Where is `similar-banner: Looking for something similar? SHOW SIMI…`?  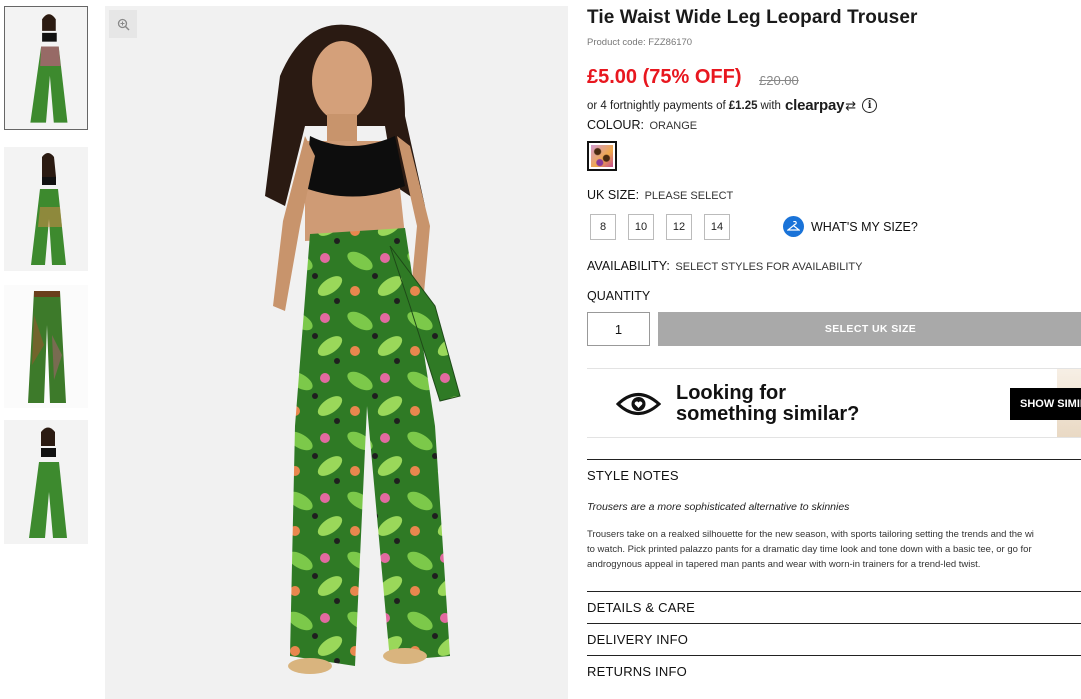 similar-banner: Looking for something similar? SHOW SIMI… is located at coordinates (834, 403).